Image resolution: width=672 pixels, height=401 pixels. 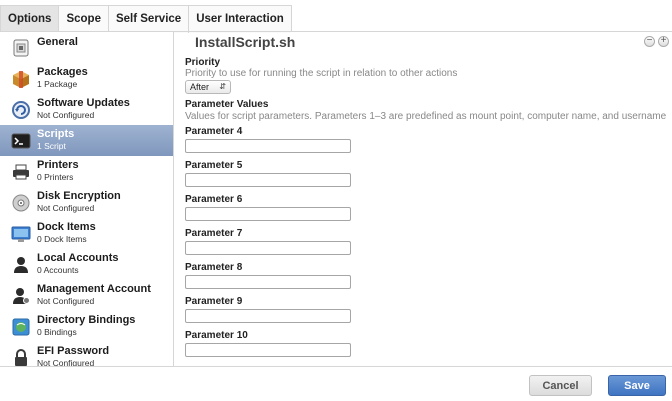 I want to click on sidebar-item-label: Management Account, so click(x=94, y=289).